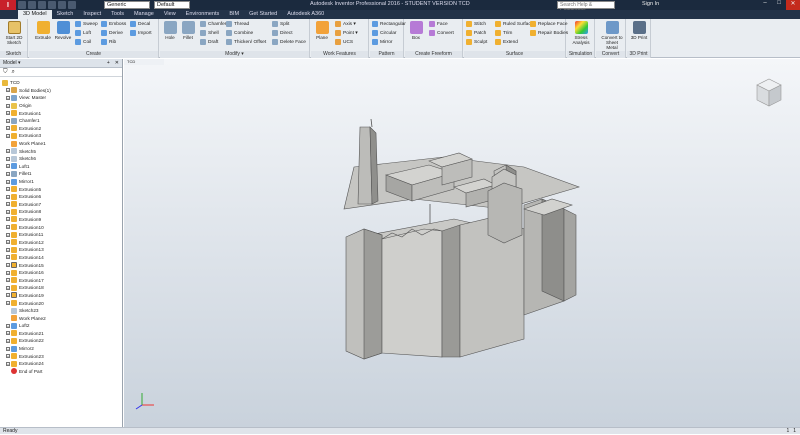 Image resolution: width=800 pixels, height=435 pixels. Describe the element at coordinates (61, 212) in the screenshot. I see `tree-node: + Extrusion8` at that location.